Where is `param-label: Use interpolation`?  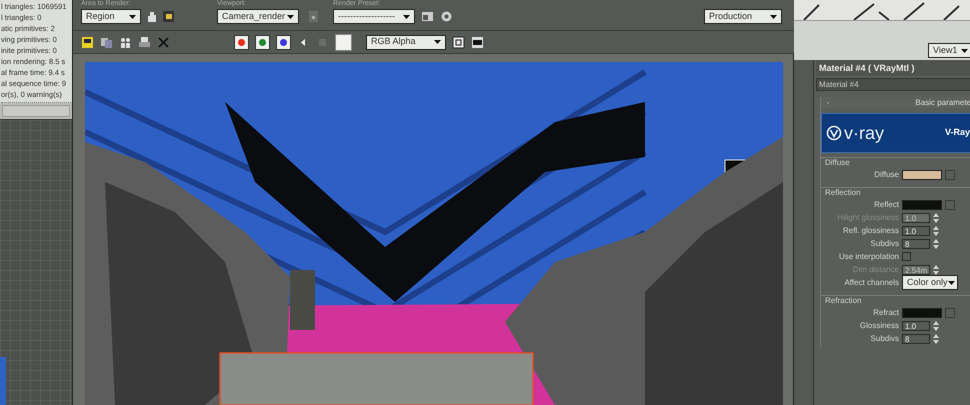 param-label: Use interpolation is located at coordinates (868, 256).